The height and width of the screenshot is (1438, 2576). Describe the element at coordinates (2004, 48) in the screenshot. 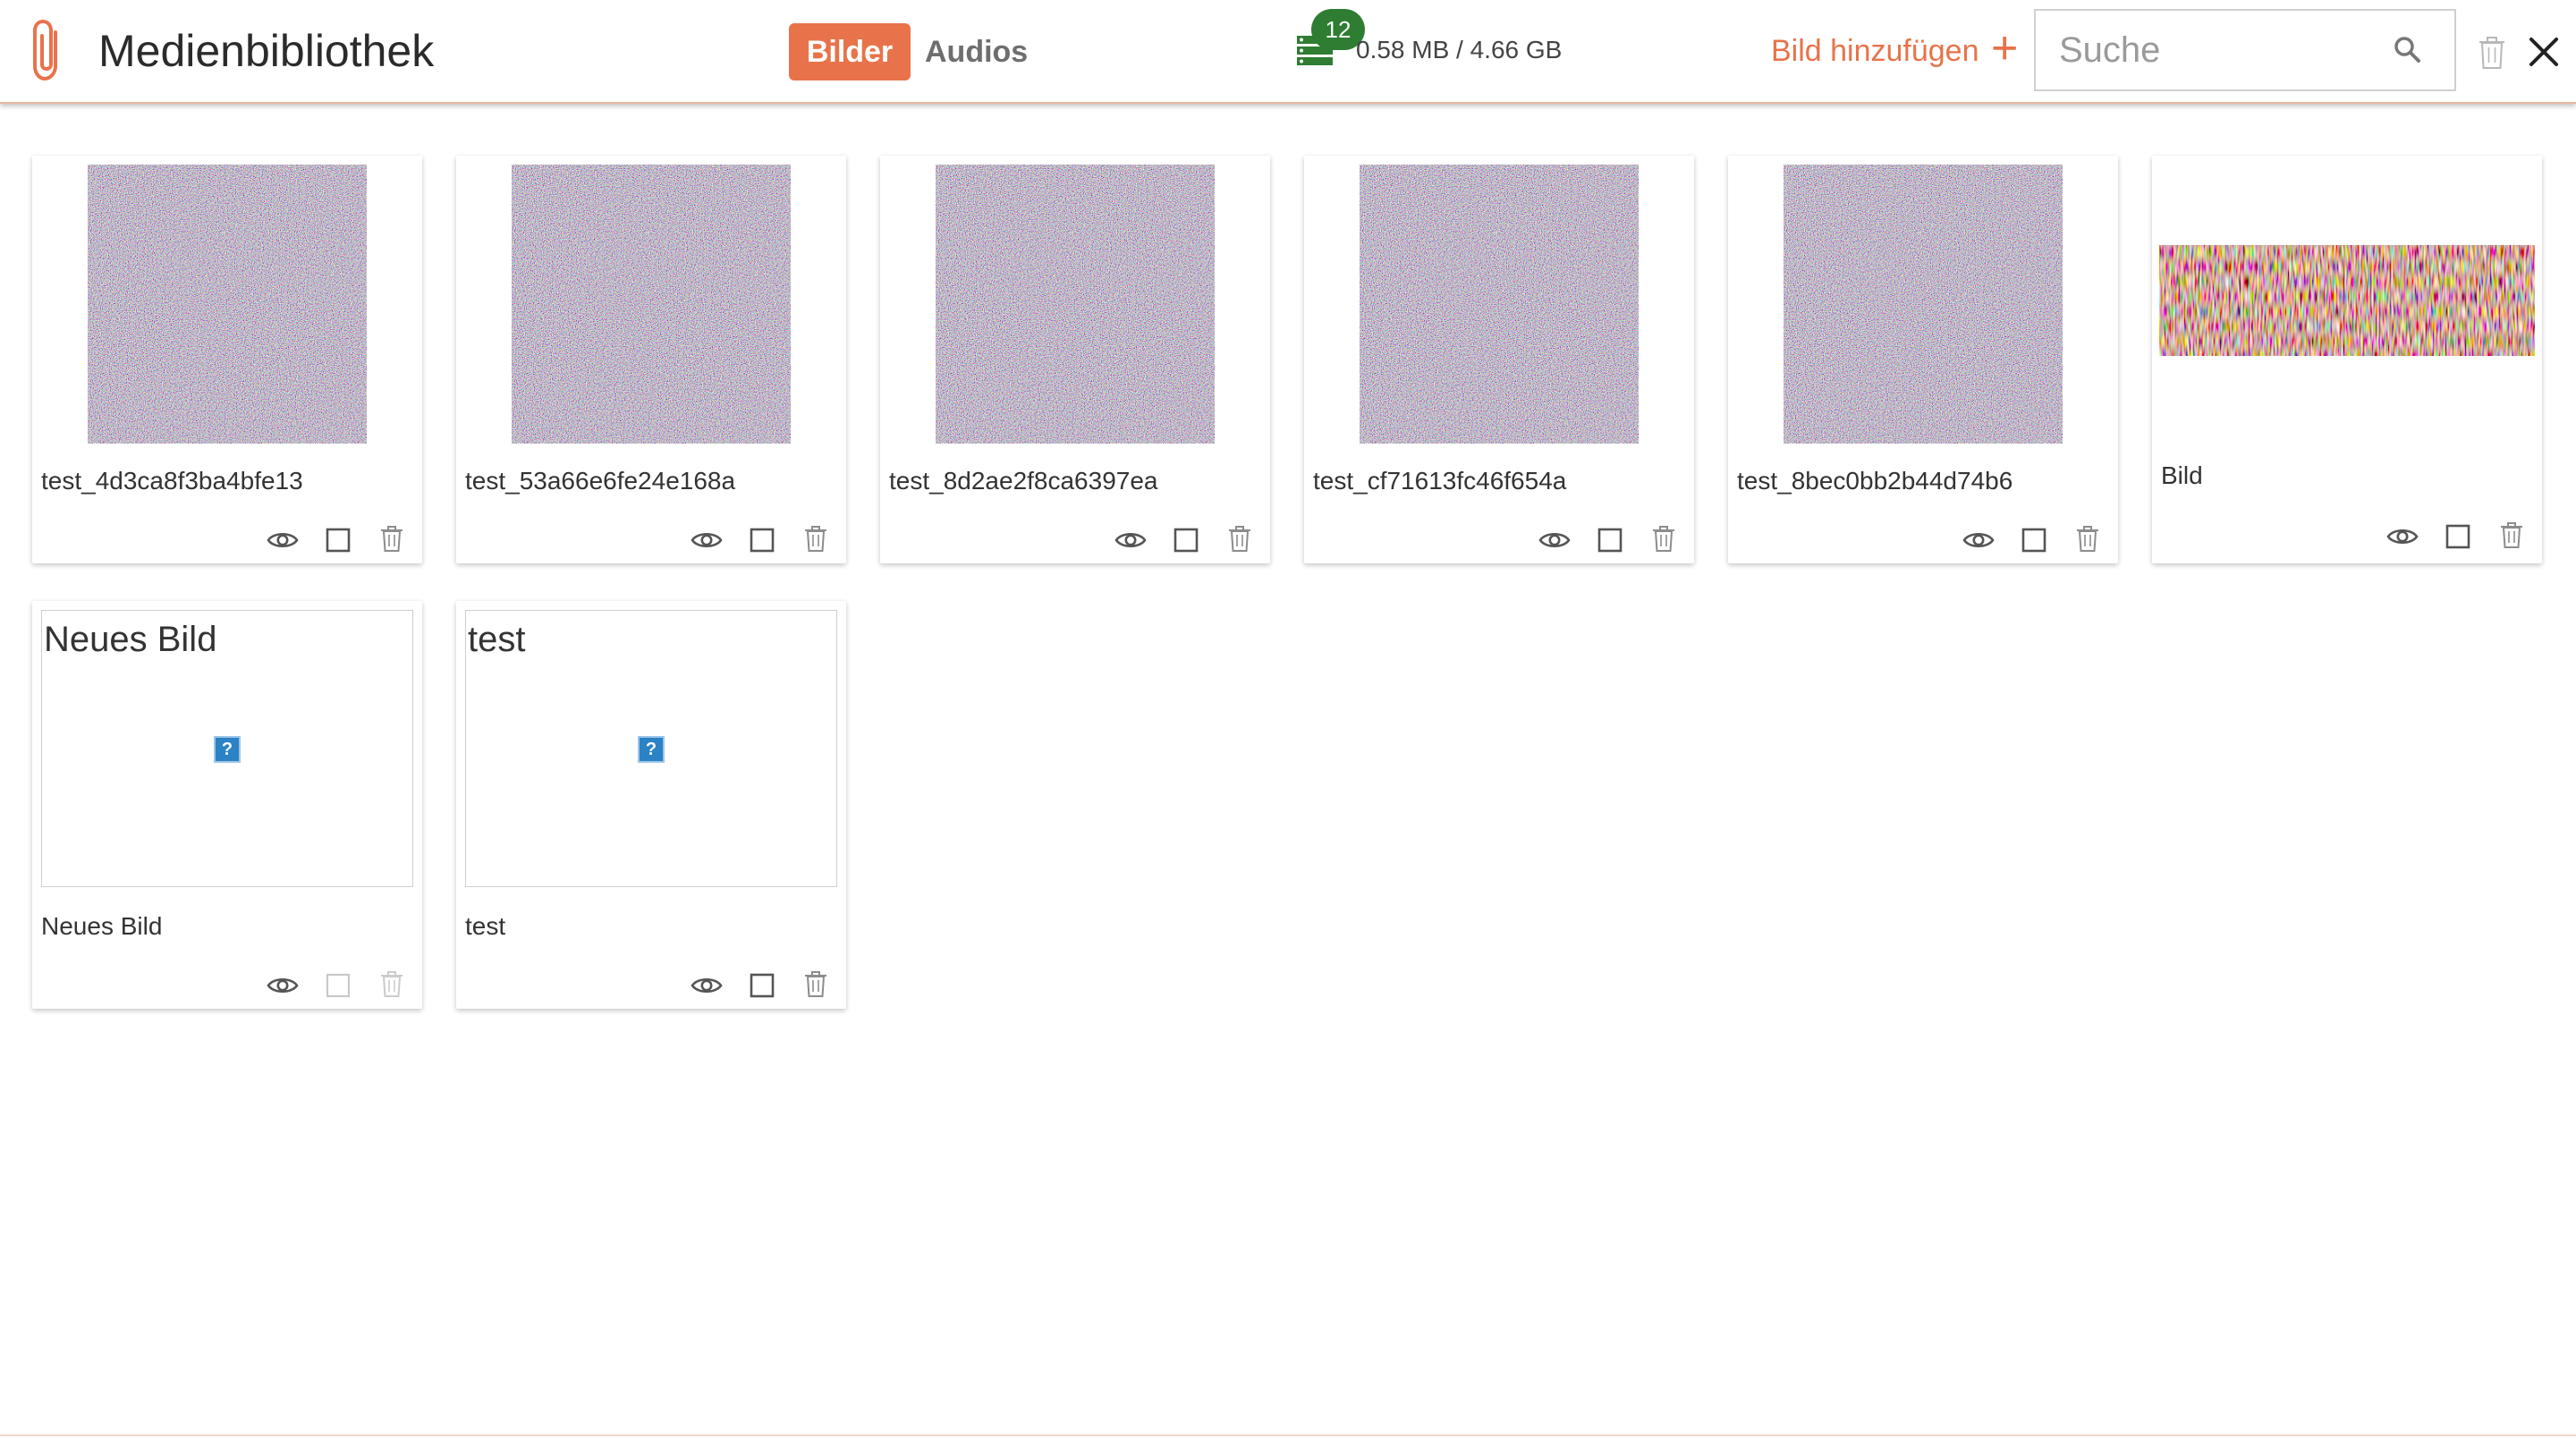

I see `add-icon: +` at that location.